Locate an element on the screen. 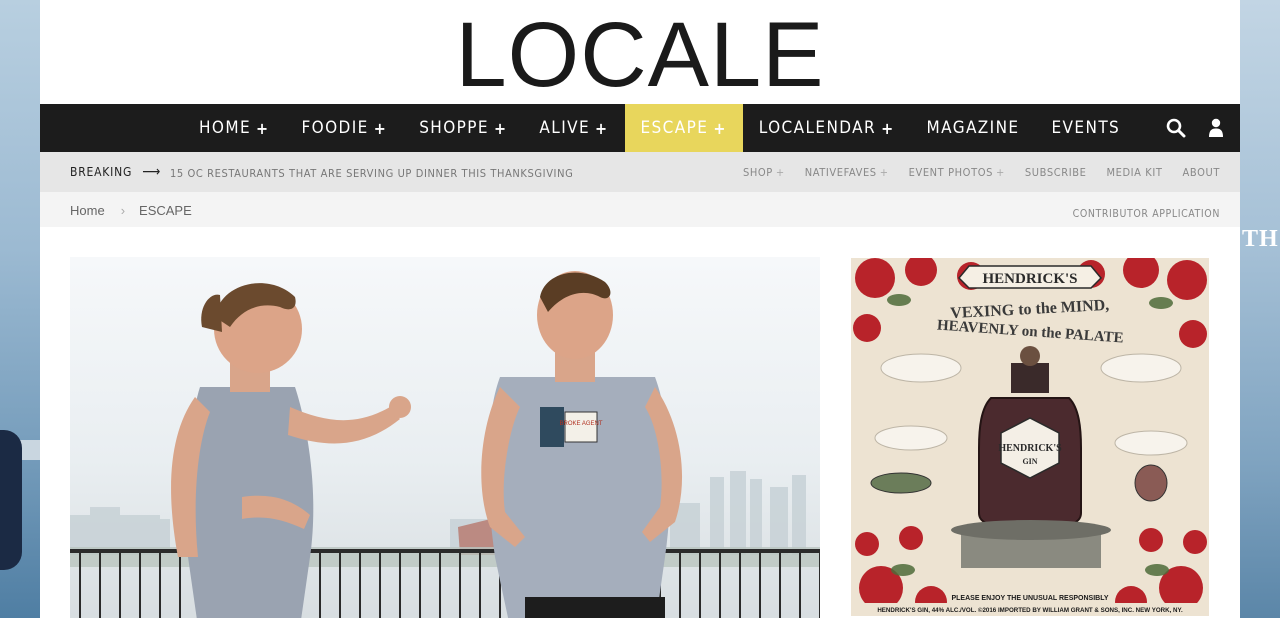  secondary-nav-media-kit: MEDIA KIT is located at coordinates (1134, 172).